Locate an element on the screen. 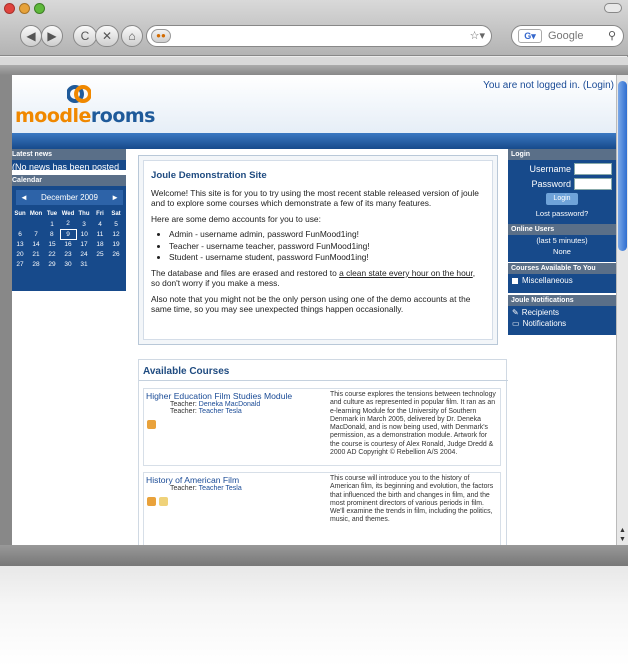  calendar-day: 2 is located at coordinates (68, 224).